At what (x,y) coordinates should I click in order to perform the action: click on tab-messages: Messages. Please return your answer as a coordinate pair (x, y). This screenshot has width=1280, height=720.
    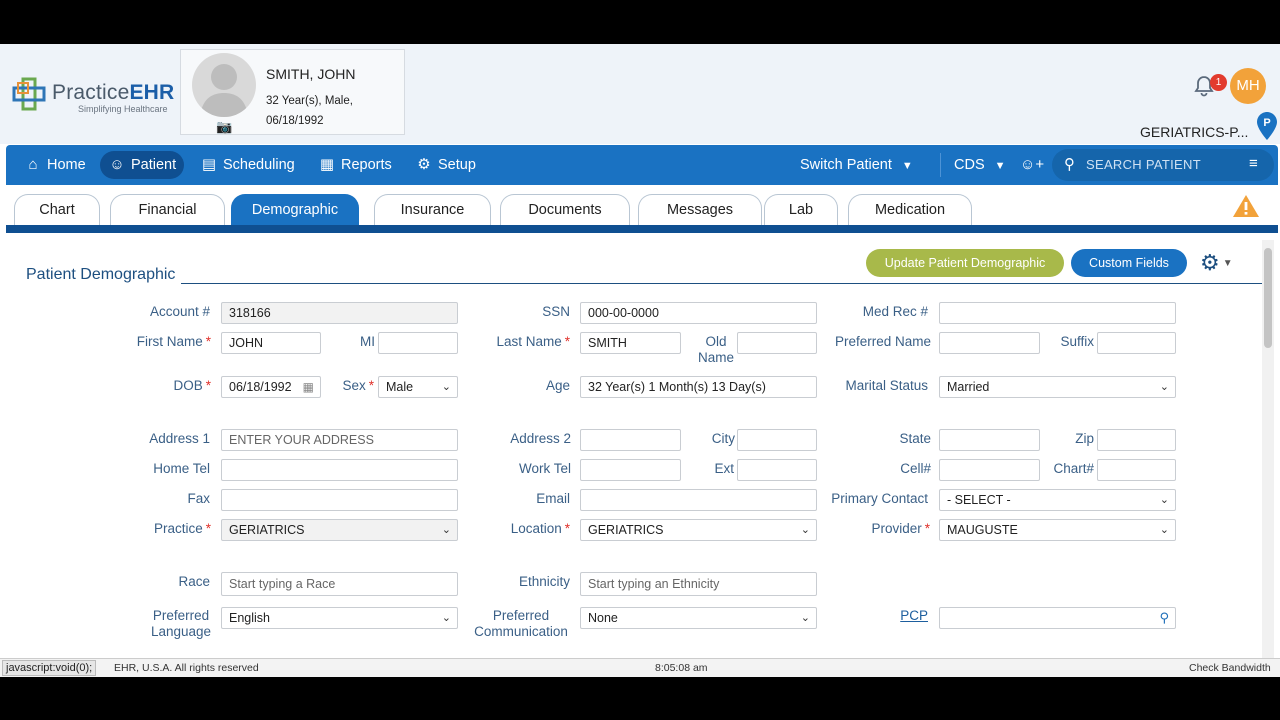
    Looking at the image, I should click on (700, 210).